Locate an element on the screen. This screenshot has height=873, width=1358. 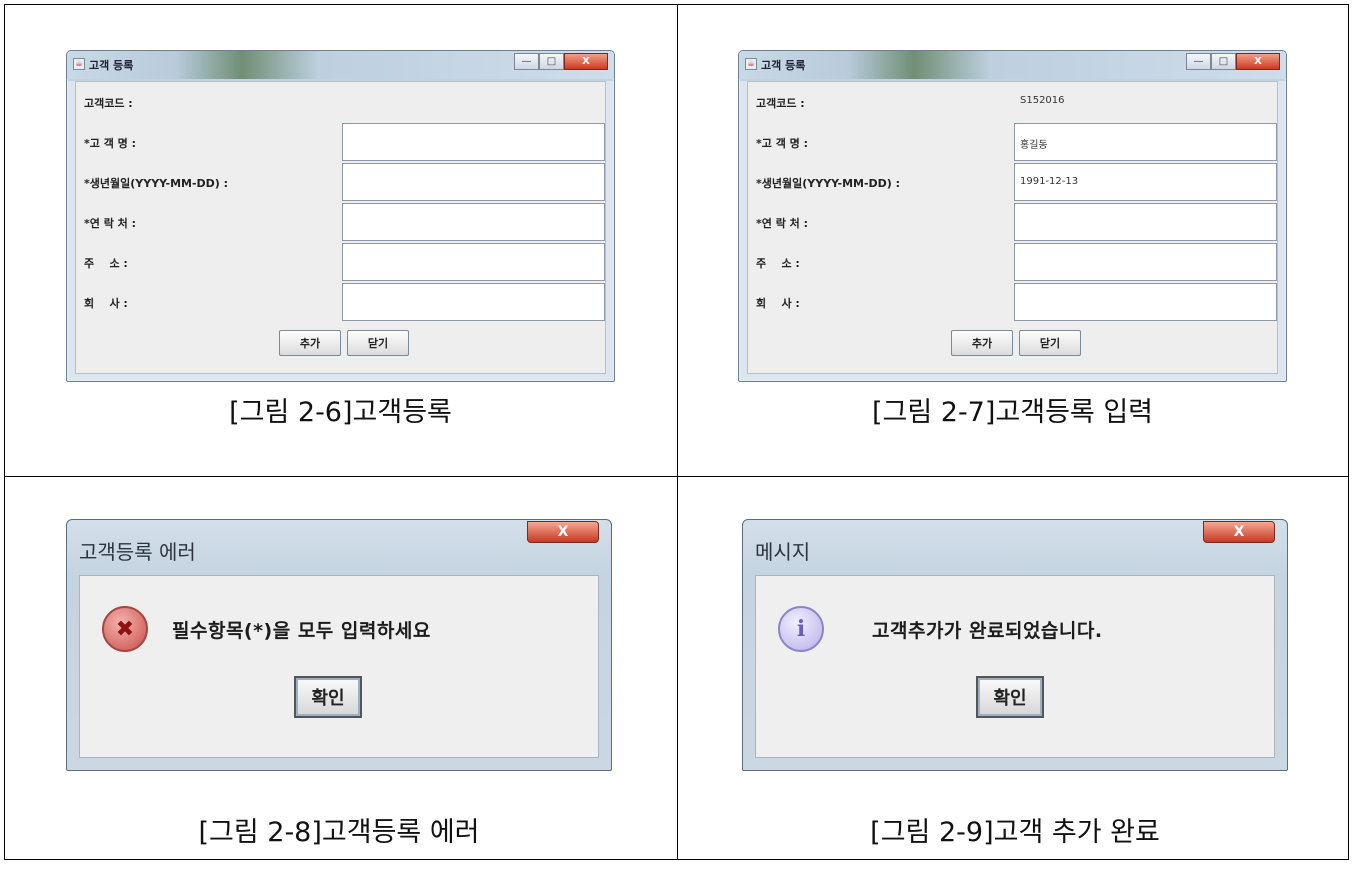
info-dialog: 메시지 X i 고객추가가 완료되었습니다. 확인 is located at coordinates (1015, 645).